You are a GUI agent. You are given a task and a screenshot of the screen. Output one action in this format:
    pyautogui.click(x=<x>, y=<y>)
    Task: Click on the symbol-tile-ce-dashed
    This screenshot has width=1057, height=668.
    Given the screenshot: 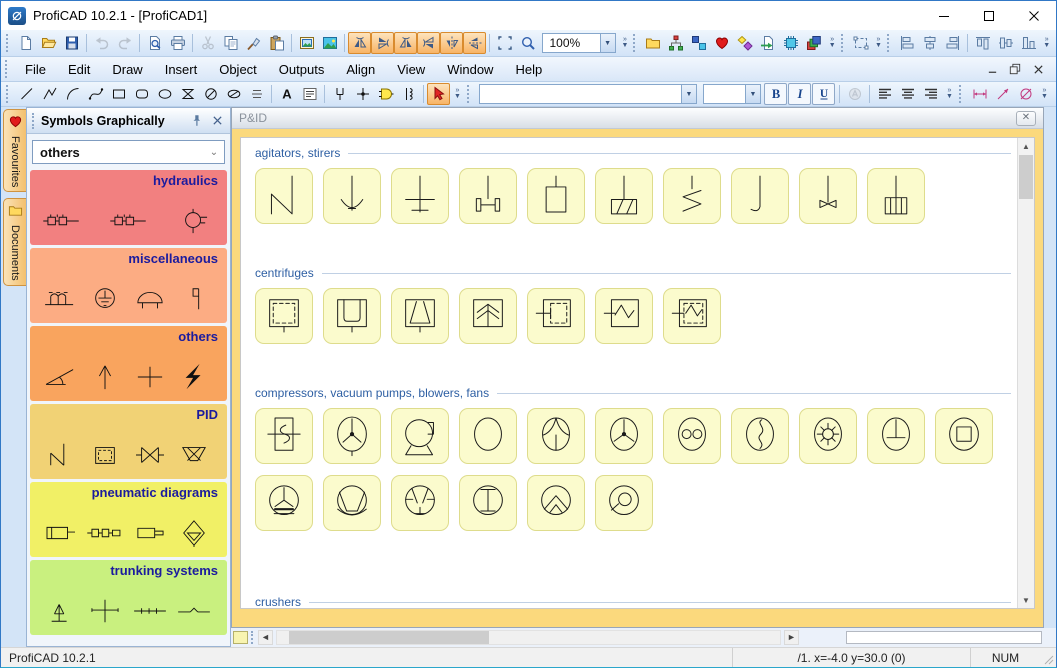 What is the action you would take?
    pyautogui.click(x=284, y=316)
    